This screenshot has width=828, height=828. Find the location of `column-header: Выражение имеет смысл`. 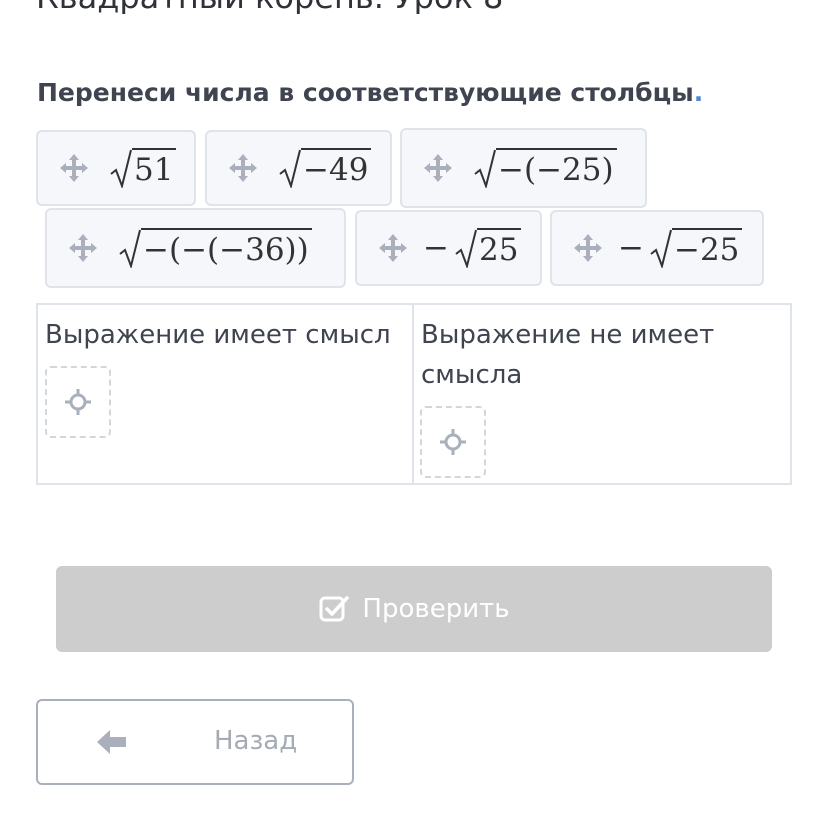

column-header: Выражение имеет смысл is located at coordinates (218, 335).